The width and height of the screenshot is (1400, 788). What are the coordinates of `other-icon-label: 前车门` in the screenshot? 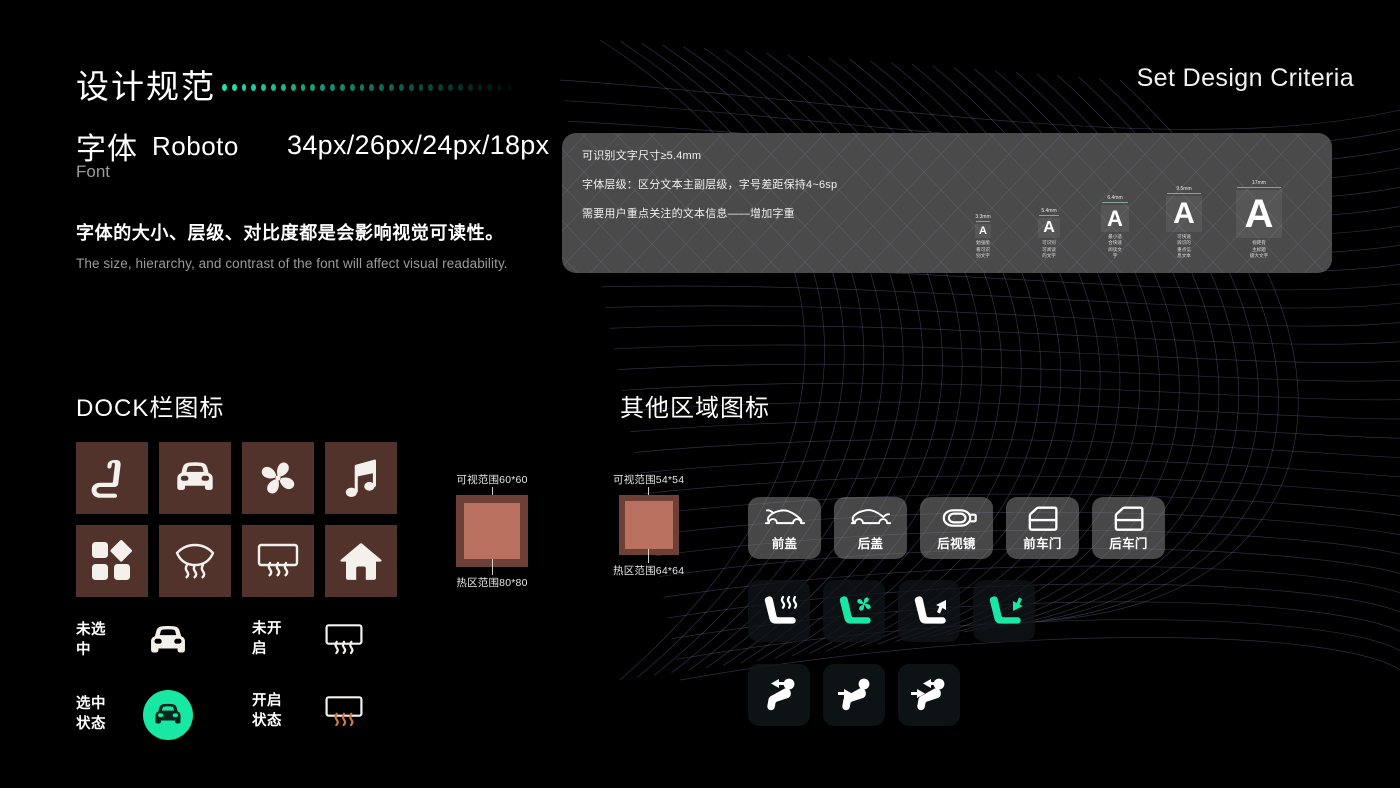 It's located at (1042, 544).